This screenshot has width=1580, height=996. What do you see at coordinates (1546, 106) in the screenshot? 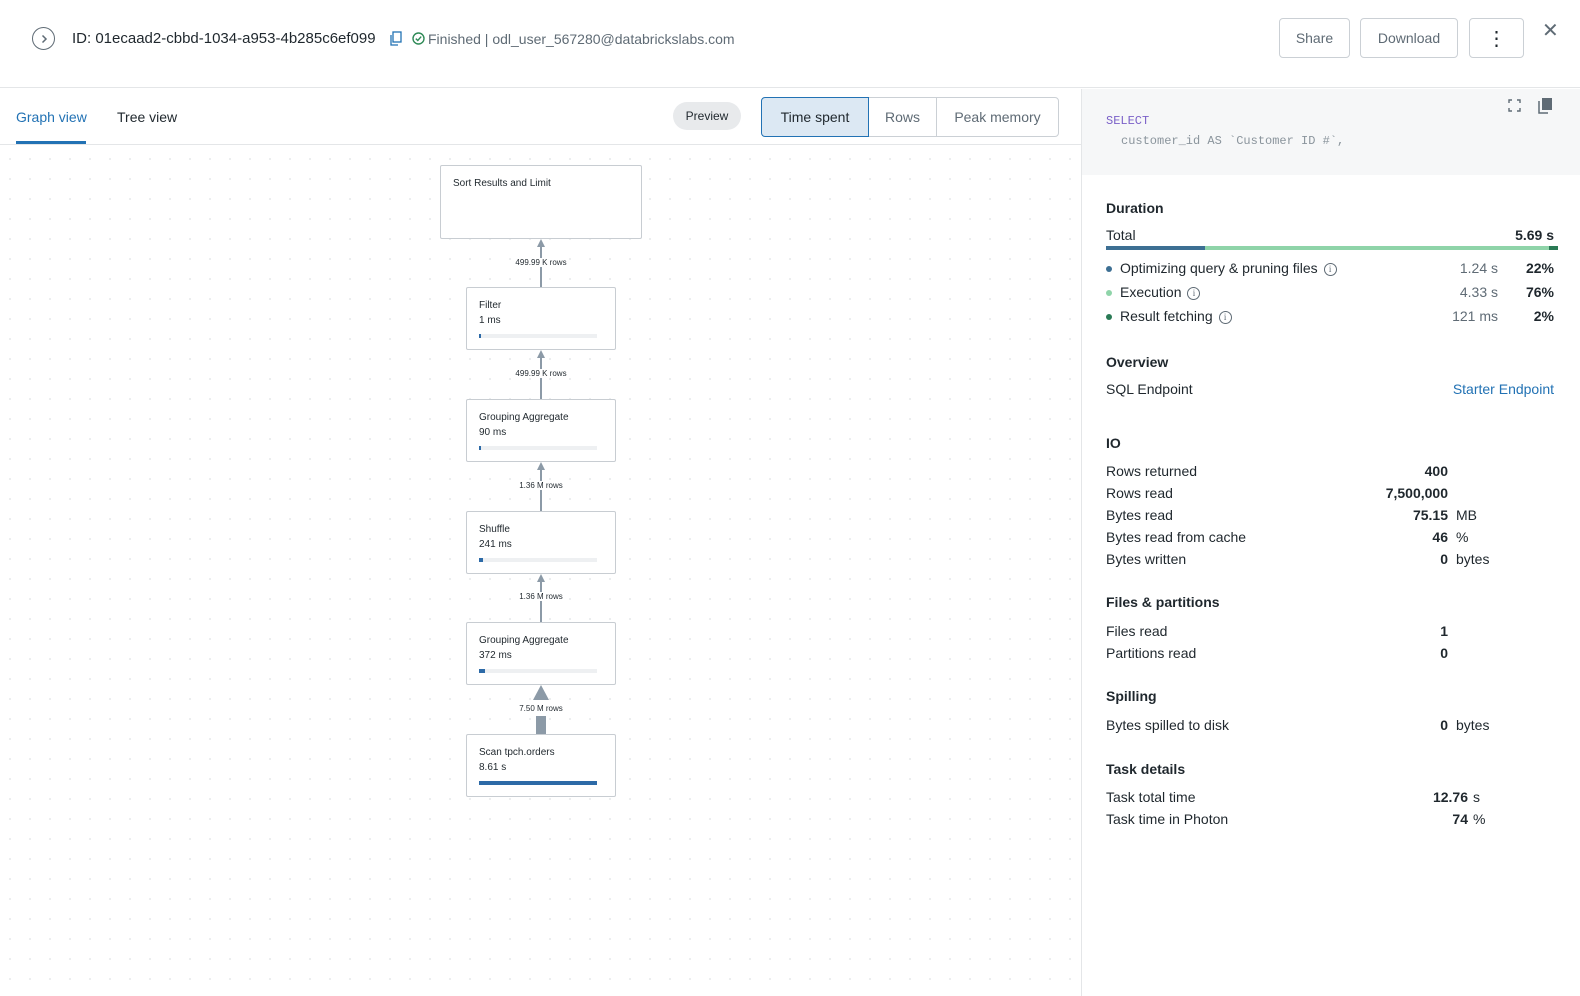
I see `copy-query-icon` at bounding box center [1546, 106].